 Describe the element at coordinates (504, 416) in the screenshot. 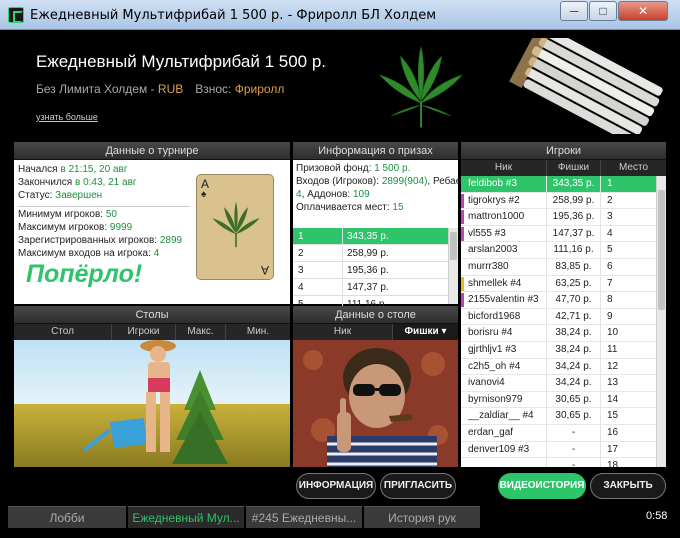

I see `player-nick: __zaldiar__ #4` at that location.